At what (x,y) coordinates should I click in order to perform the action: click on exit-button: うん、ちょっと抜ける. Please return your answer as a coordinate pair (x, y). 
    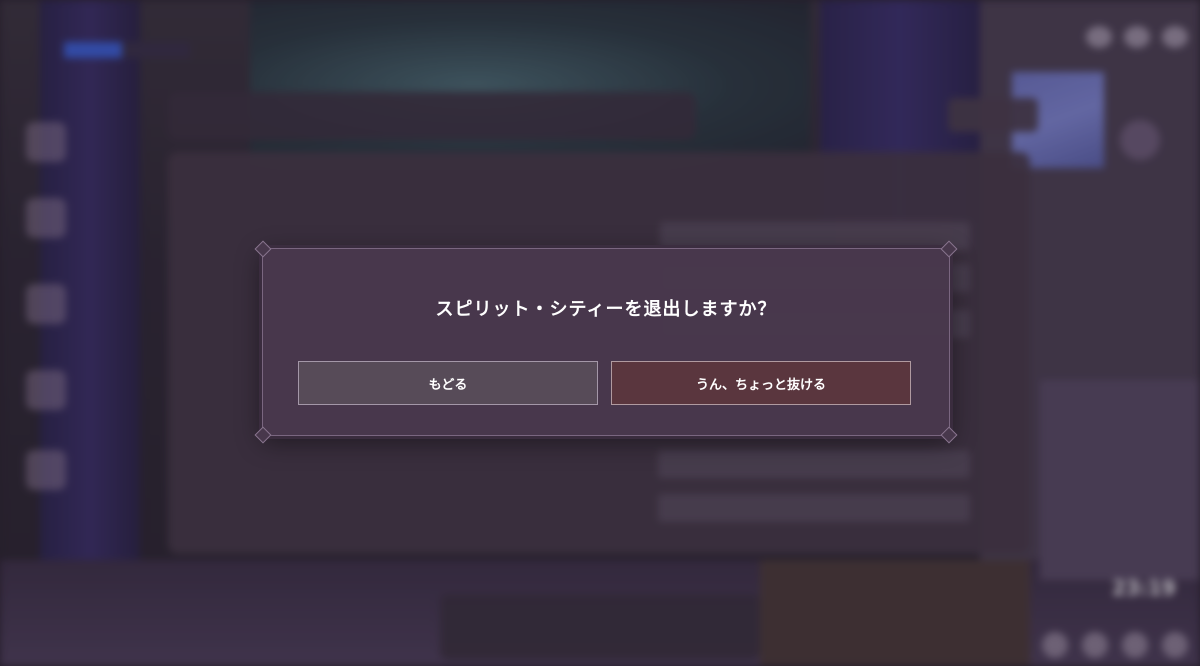
    Looking at the image, I should click on (761, 383).